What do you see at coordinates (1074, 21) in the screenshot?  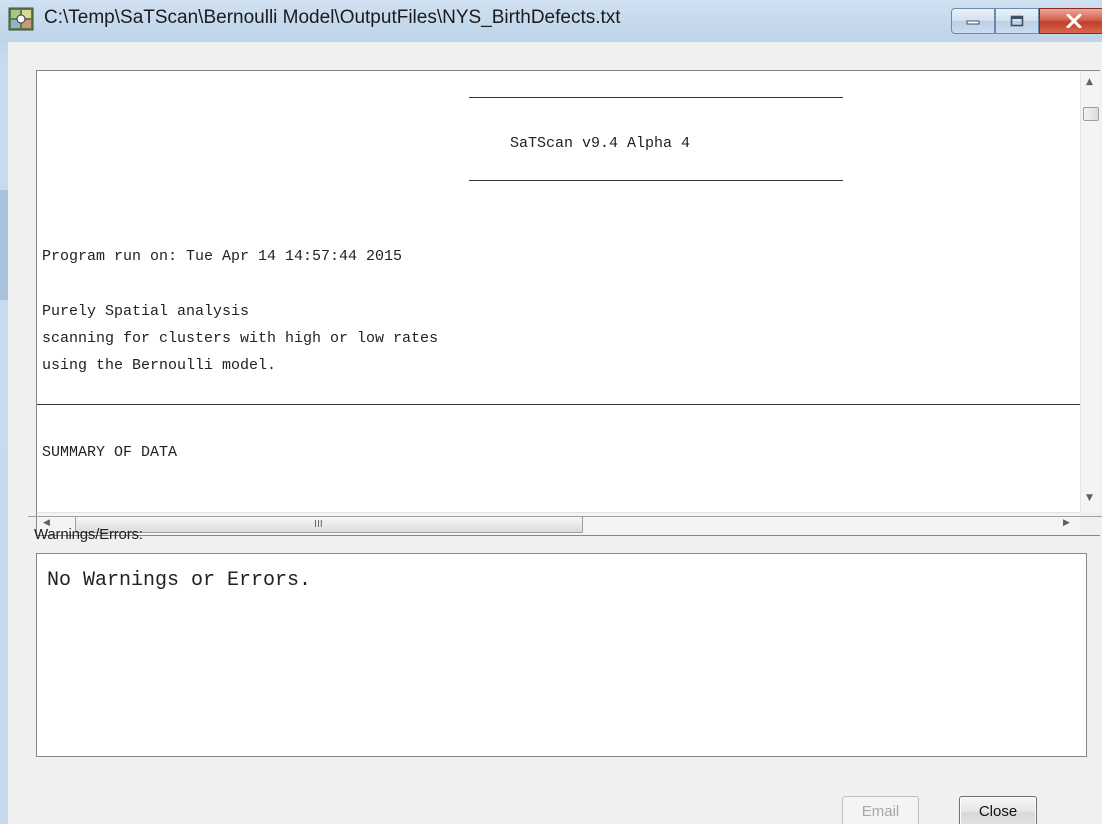 I see `close-icon` at bounding box center [1074, 21].